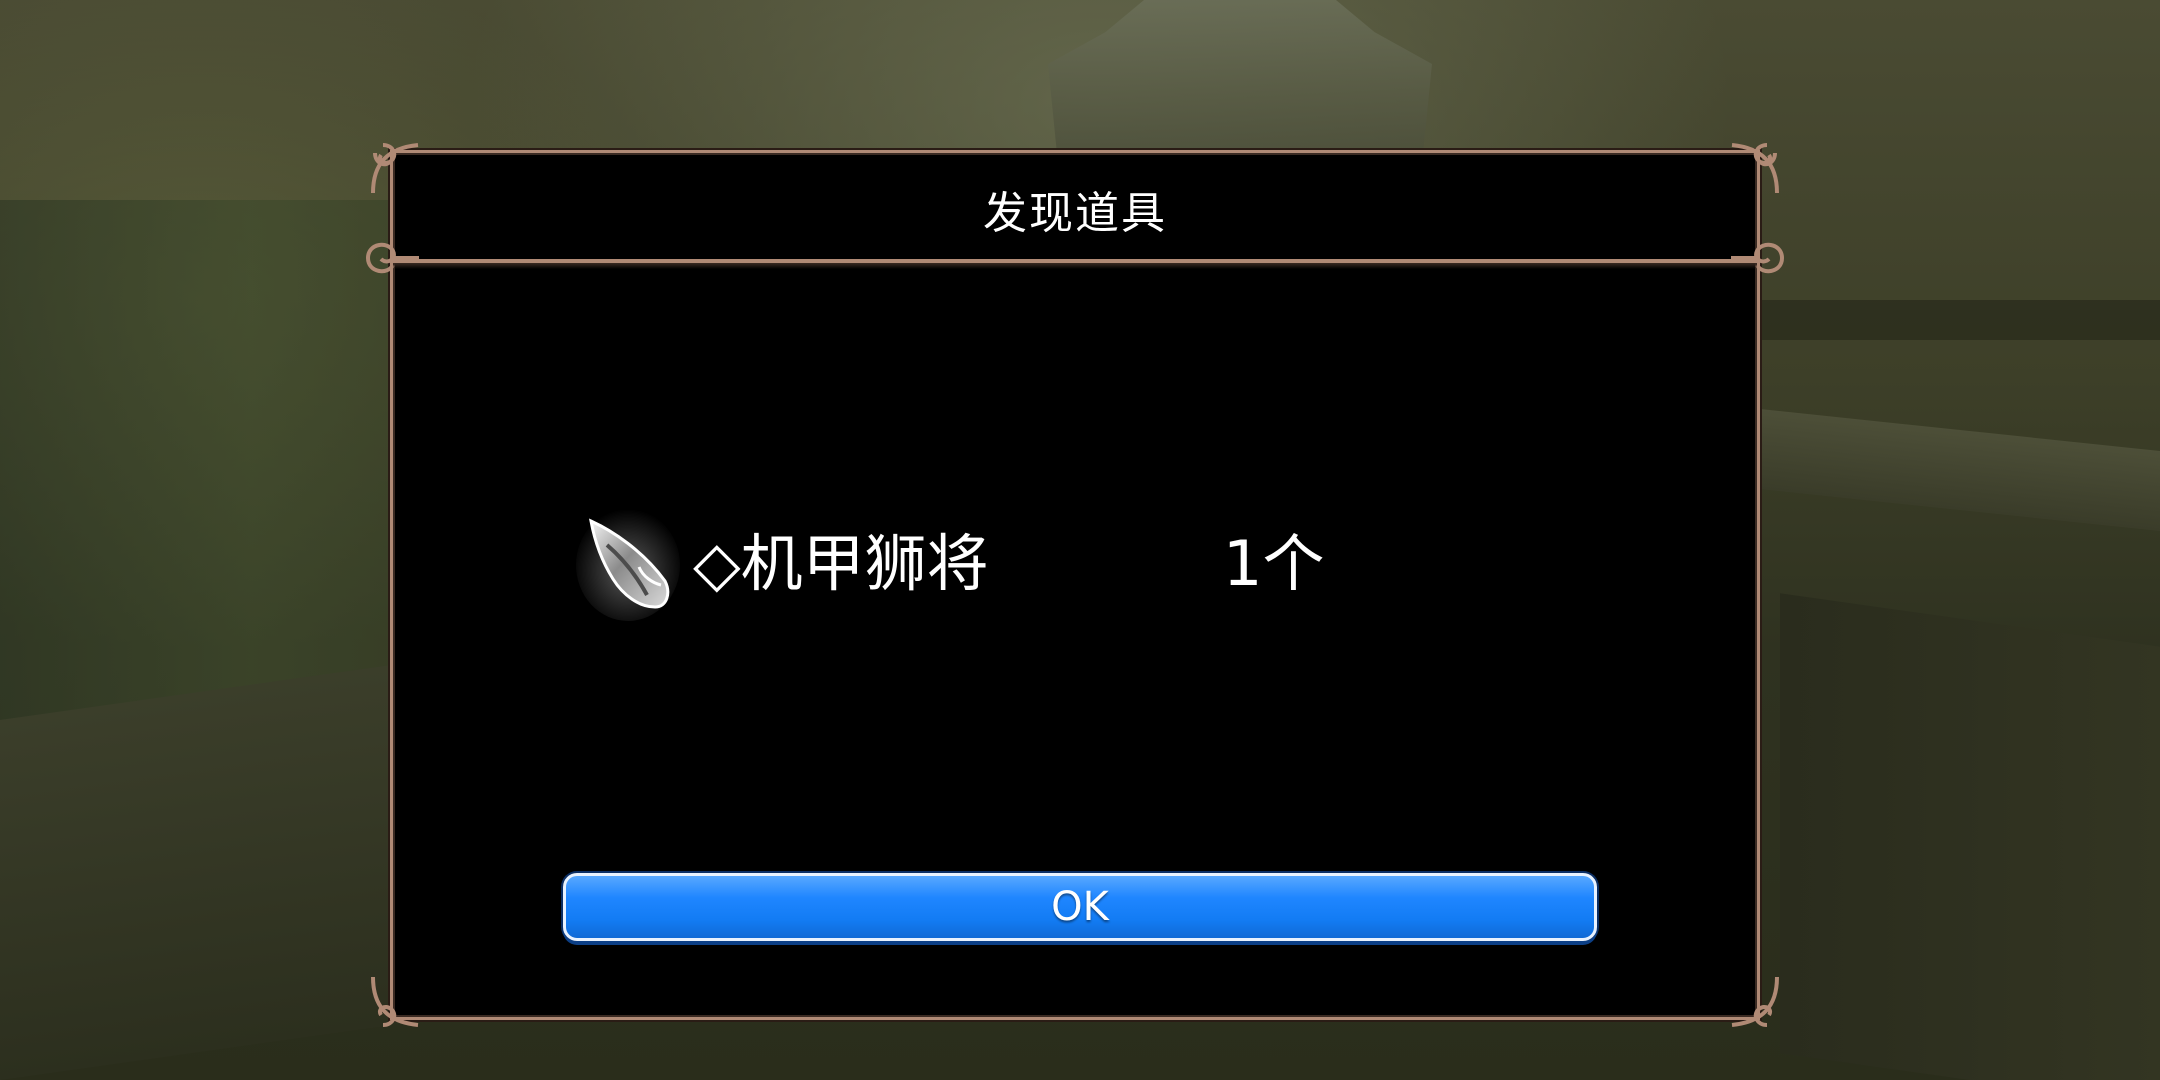 This screenshot has width=2160, height=1080. I want to click on crystal-shard-icon, so click(628, 563).